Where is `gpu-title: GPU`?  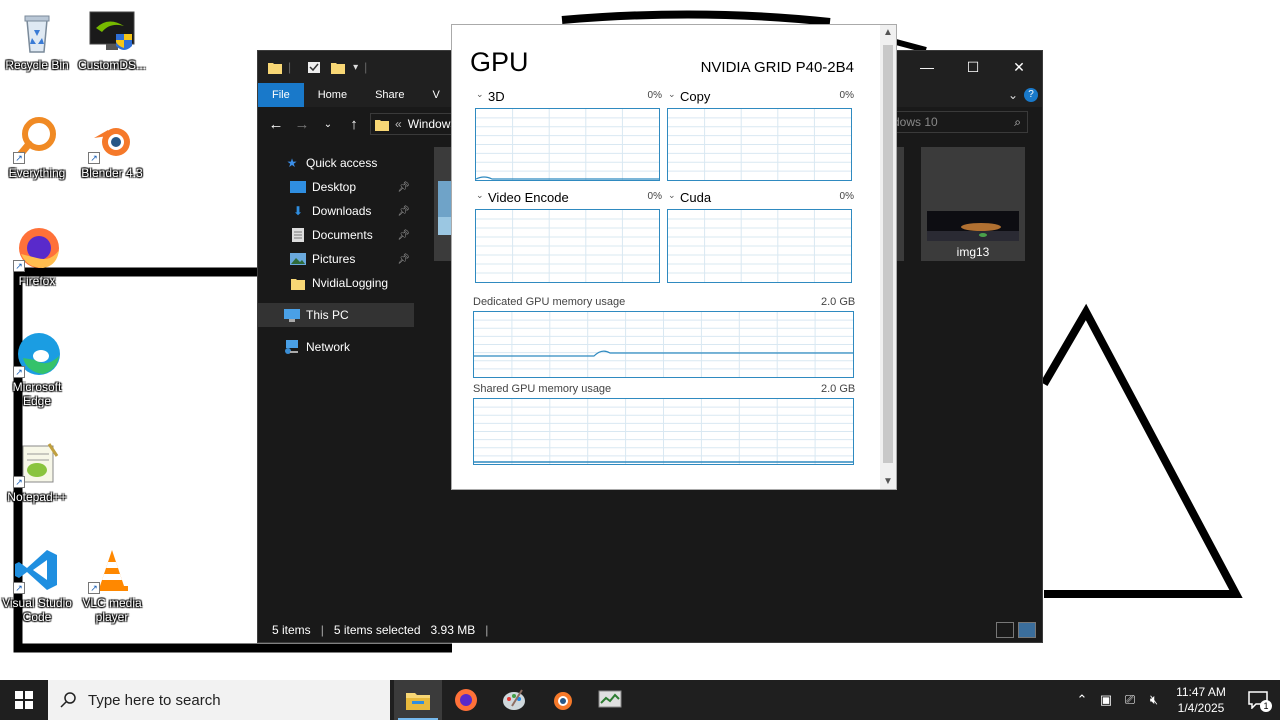 gpu-title: GPU is located at coordinates (499, 62).